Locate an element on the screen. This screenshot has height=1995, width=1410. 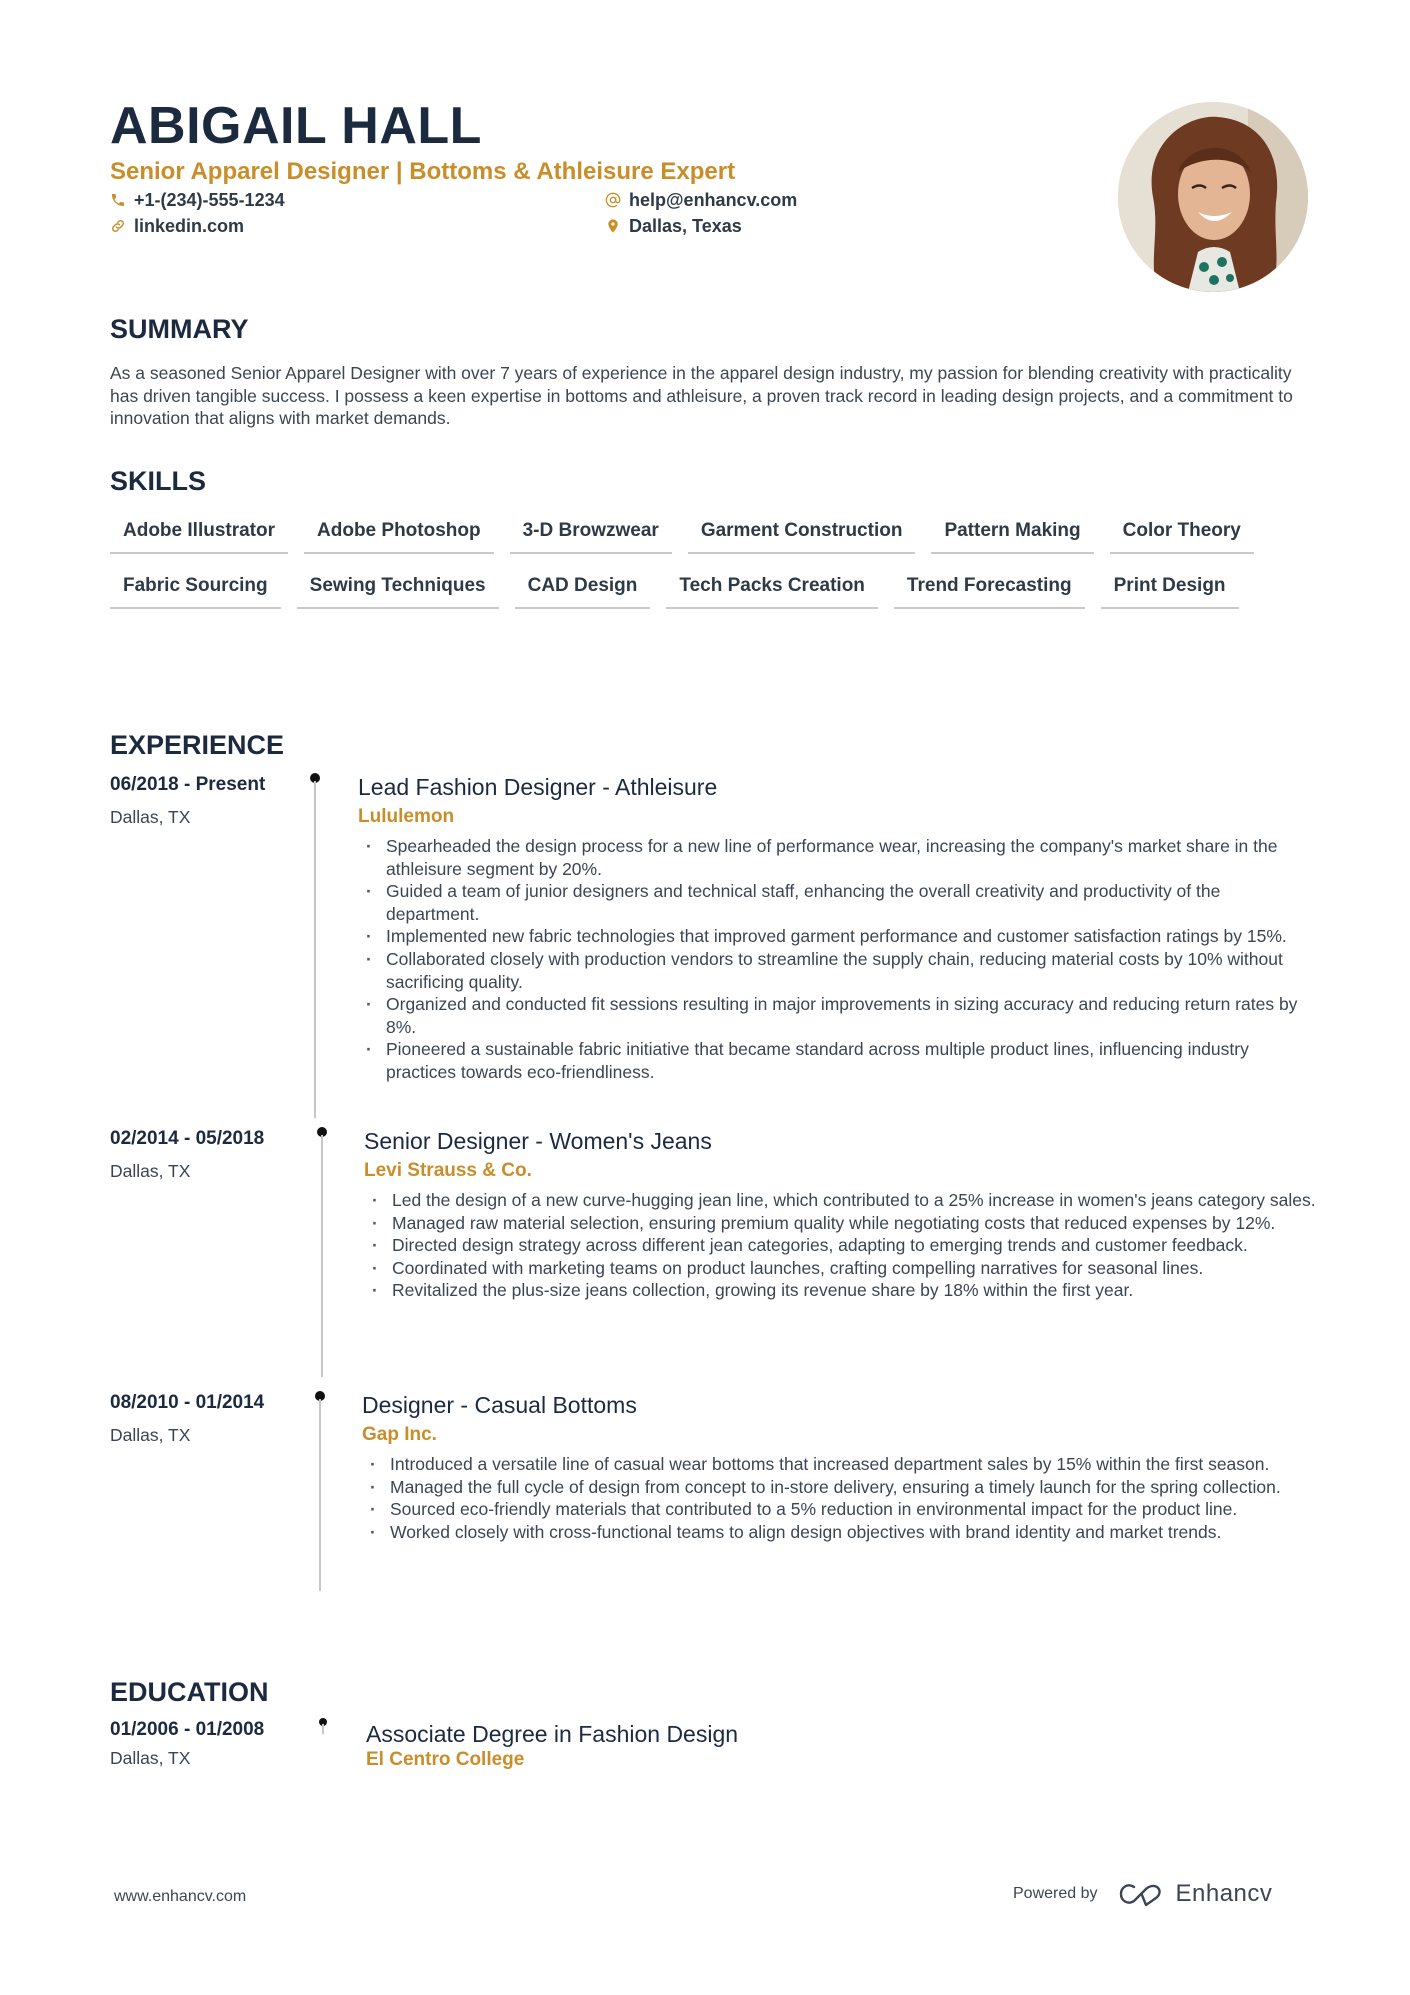
experience-heading: EXPERIENCE is located at coordinates (197, 745).